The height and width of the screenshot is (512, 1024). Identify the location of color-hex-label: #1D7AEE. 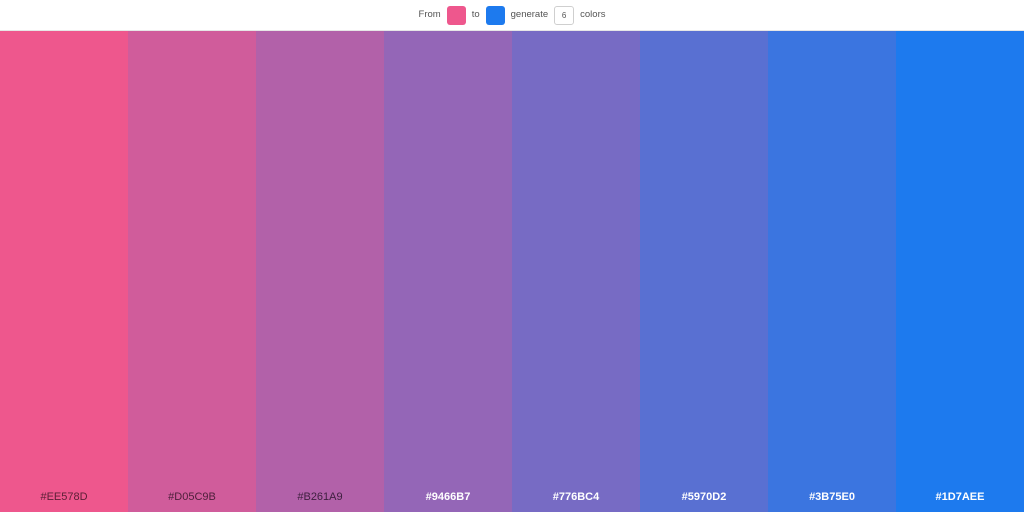
(960, 497).